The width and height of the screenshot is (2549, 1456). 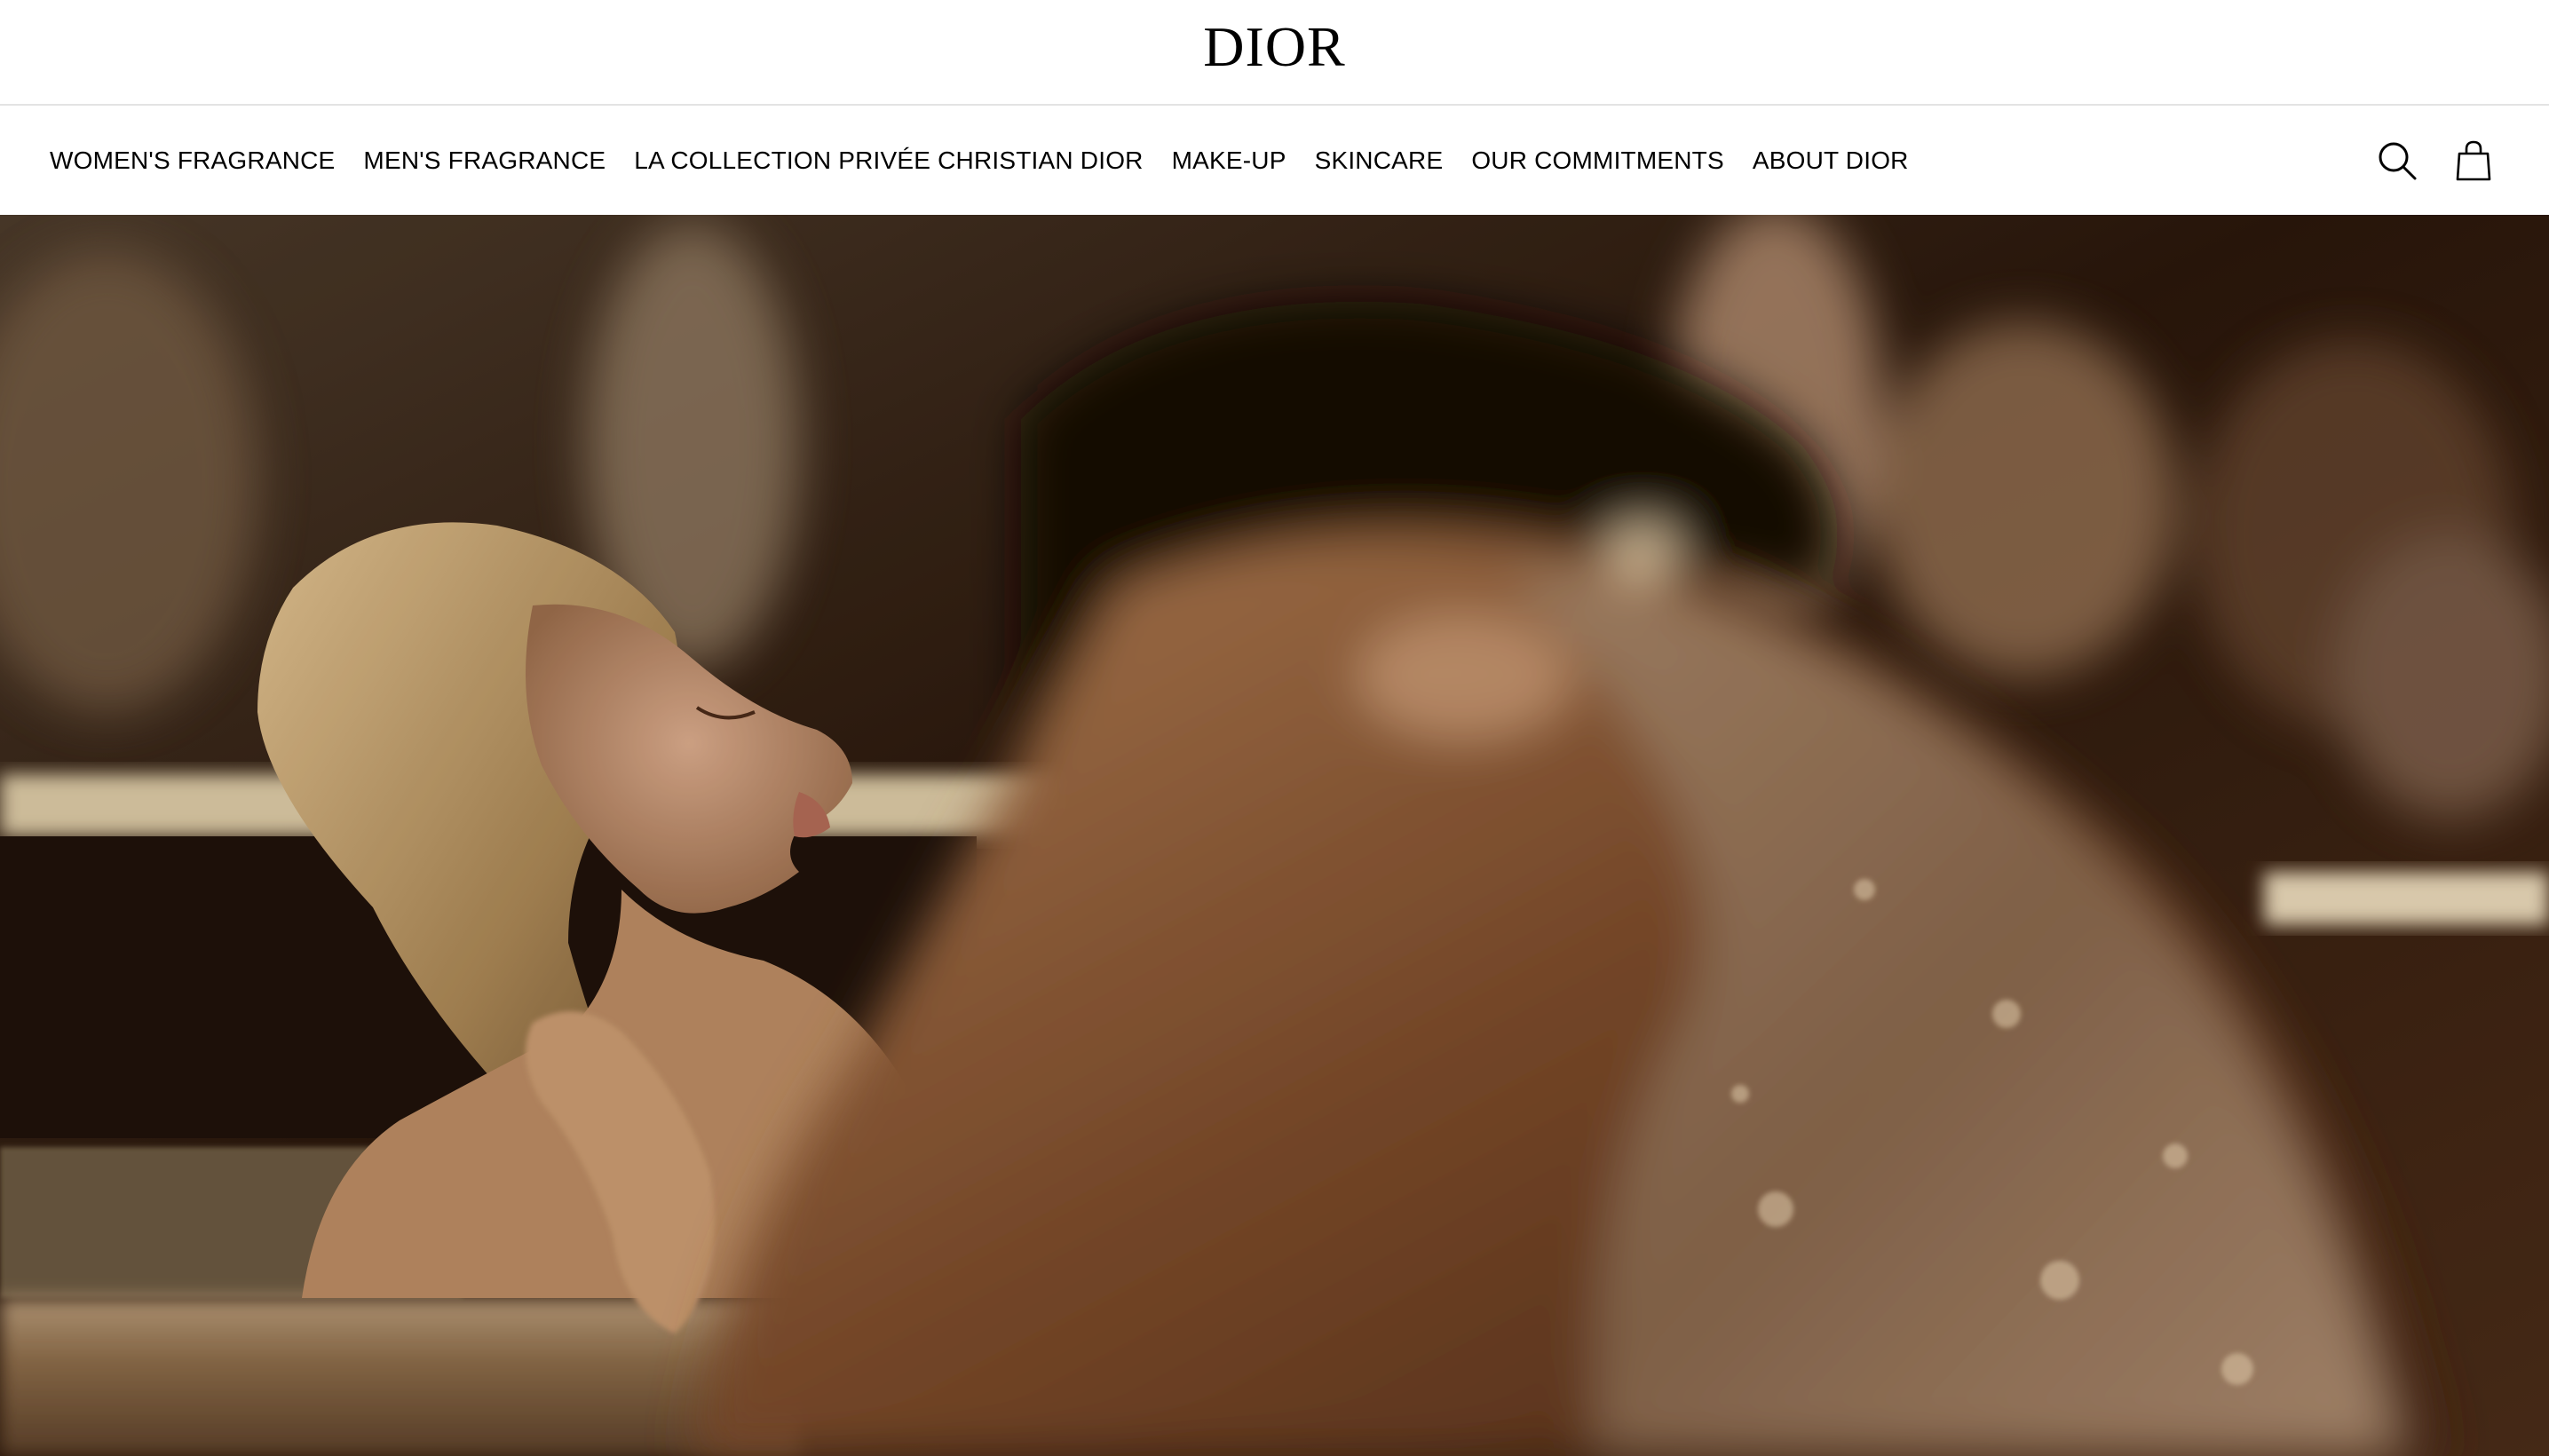 I want to click on nav-item-skincare: SKINCARE, so click(x=1379, y=160).